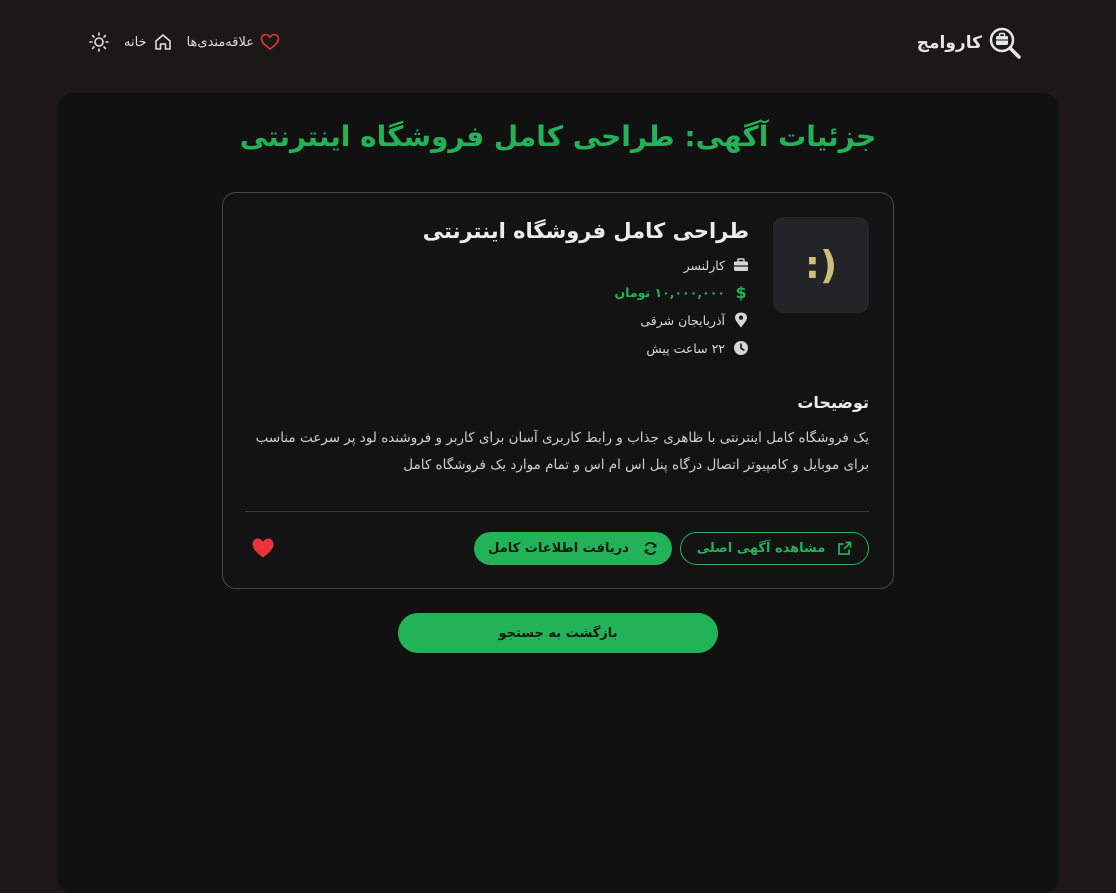 The width and height of the screenshot is (1116, 893). What do you see at coordinates (135, 42) in the screenshot?
I see `nav-home-label: خانه` at bounding box center [135, 42].